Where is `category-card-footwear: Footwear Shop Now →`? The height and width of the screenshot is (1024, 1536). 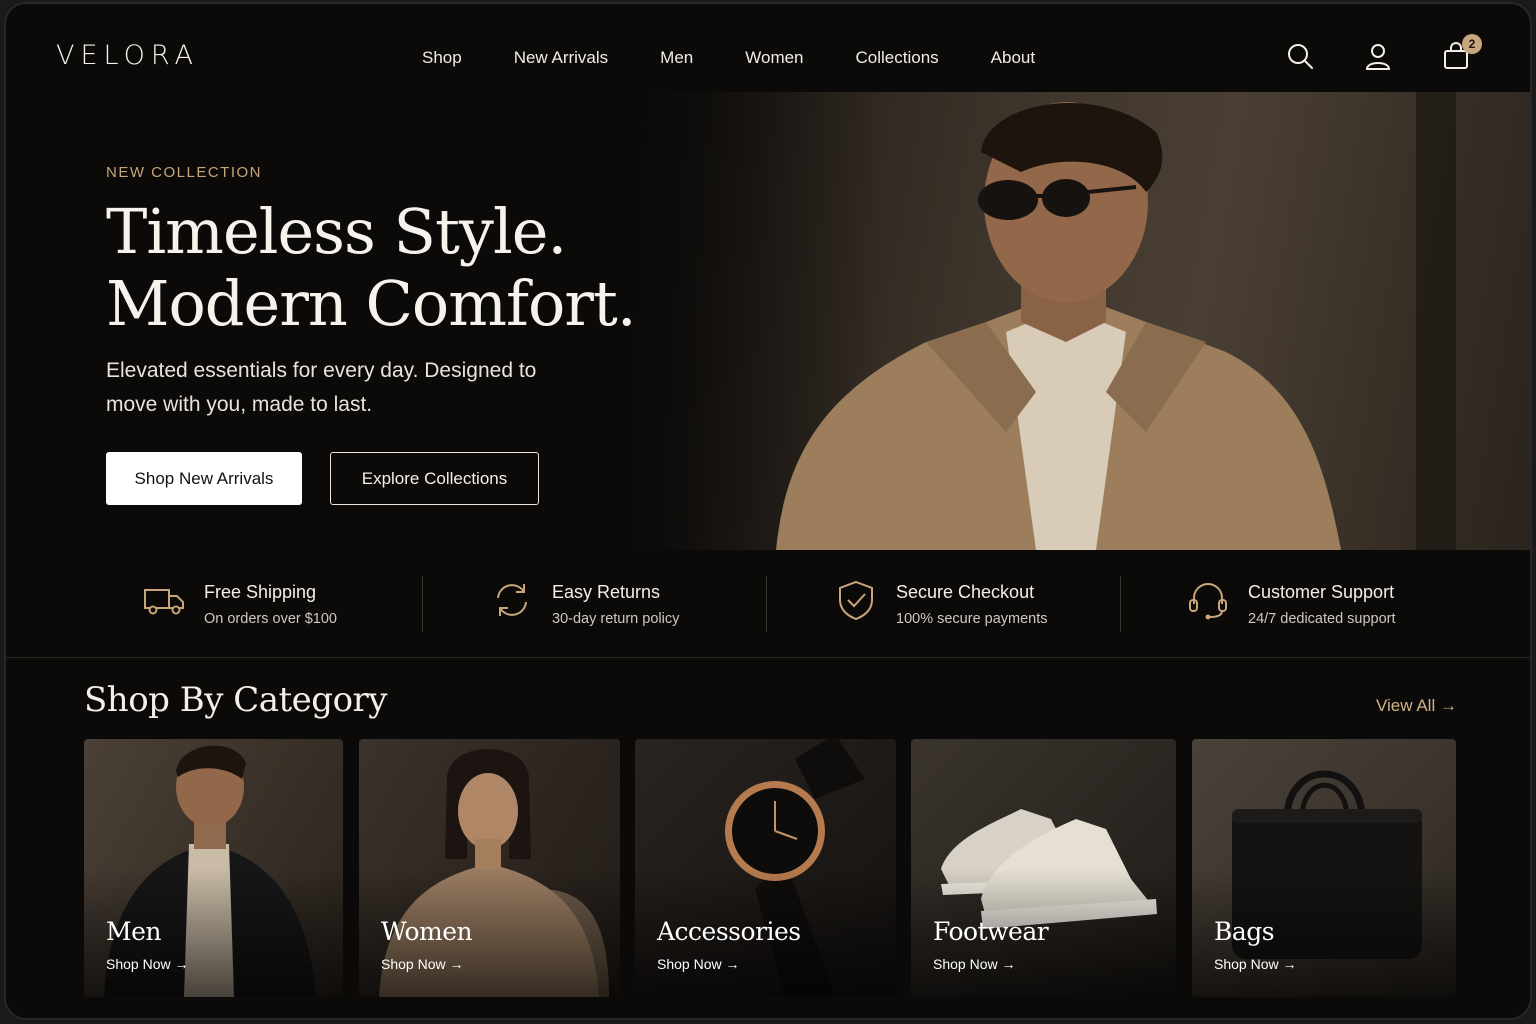 category-card-footwear: Footwear Shop Now → is located at coordinates (1043, 868).